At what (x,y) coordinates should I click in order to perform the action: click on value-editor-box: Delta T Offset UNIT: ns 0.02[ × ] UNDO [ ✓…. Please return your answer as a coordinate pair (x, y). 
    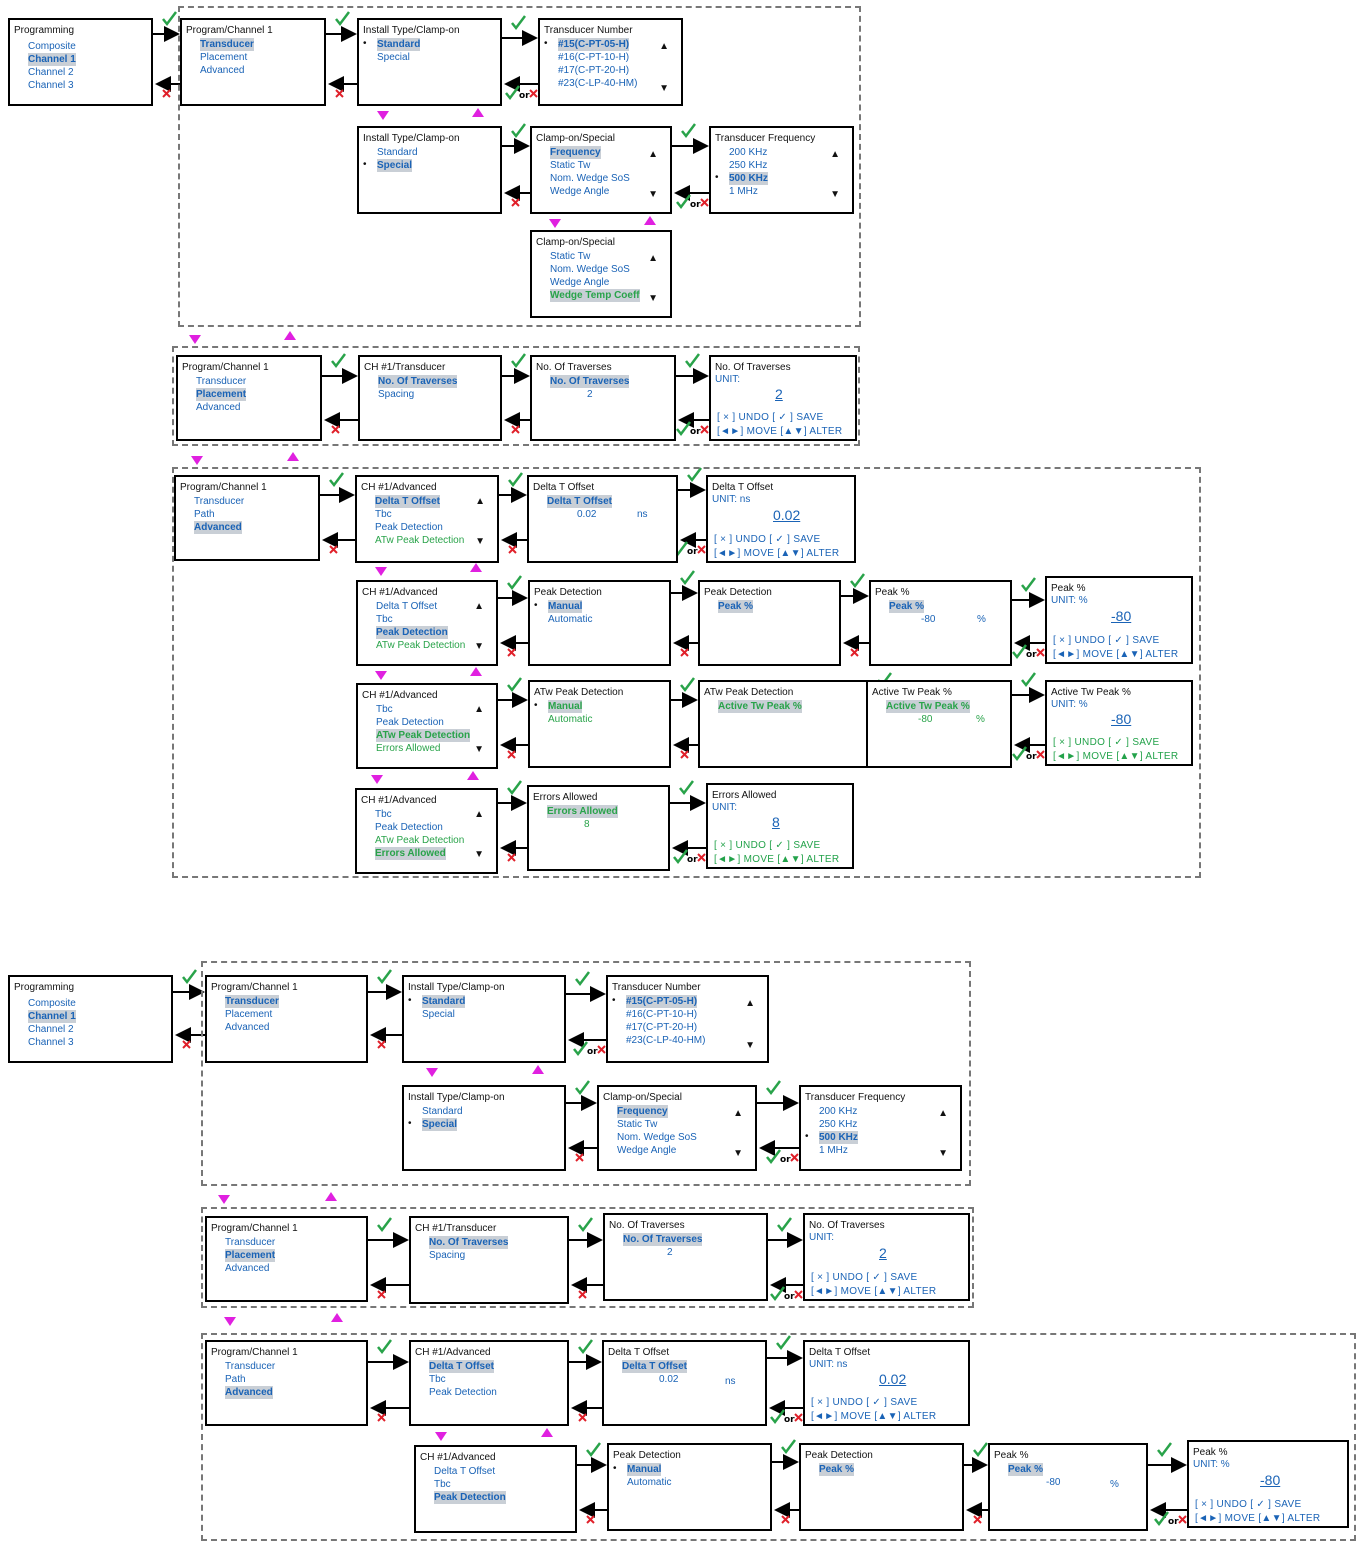
    Looking at the image, I should click on (886, 1383).